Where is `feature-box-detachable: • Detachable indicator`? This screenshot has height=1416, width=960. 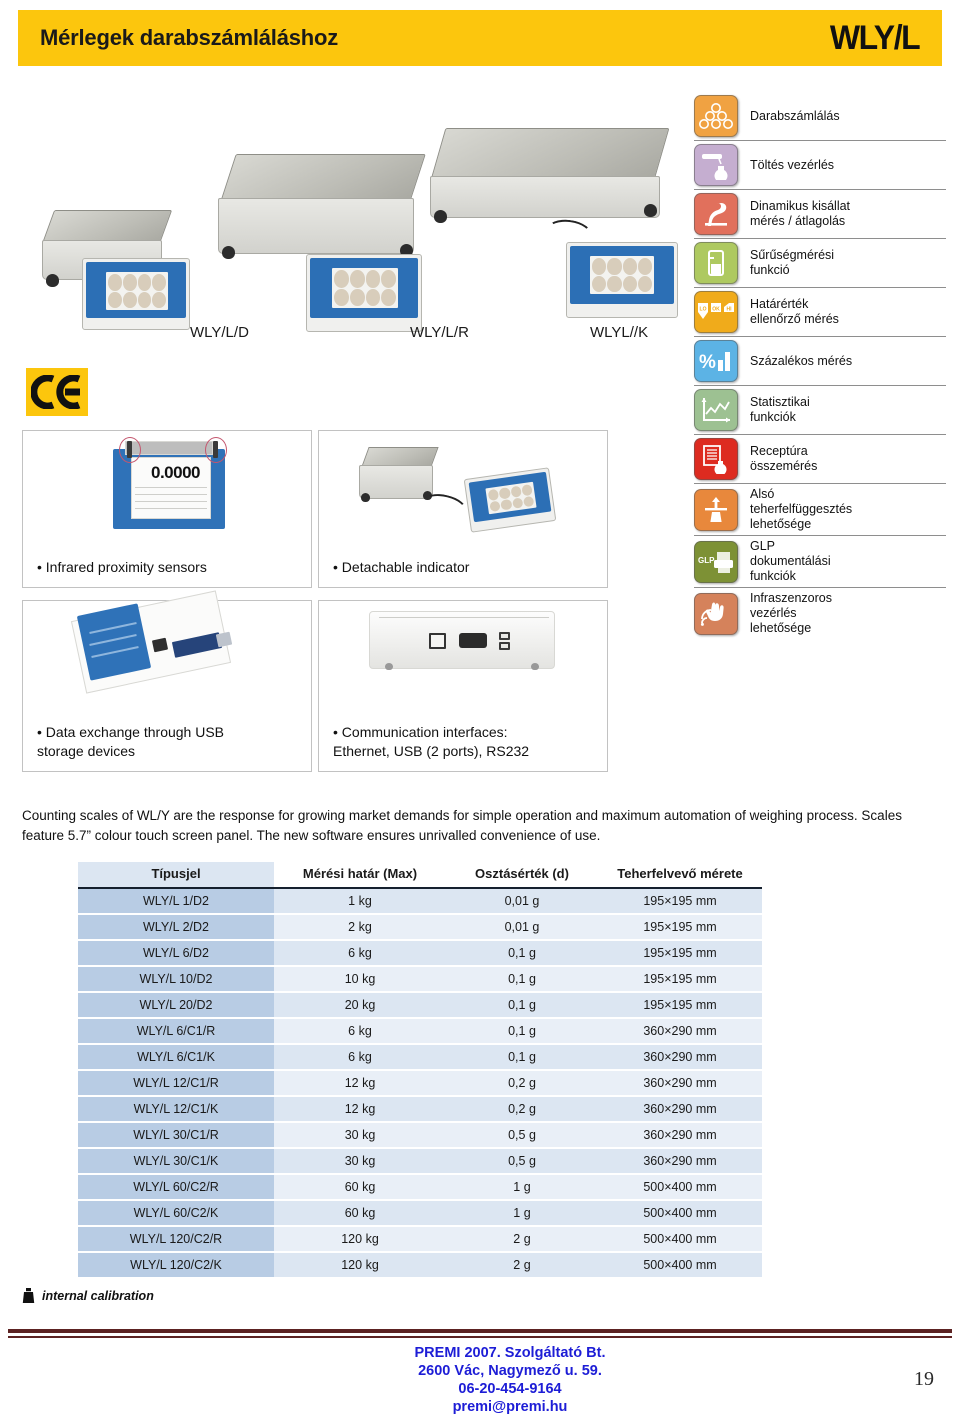
feature-box-detachable: • Detachable indicator is located at coordinates (463, 509).